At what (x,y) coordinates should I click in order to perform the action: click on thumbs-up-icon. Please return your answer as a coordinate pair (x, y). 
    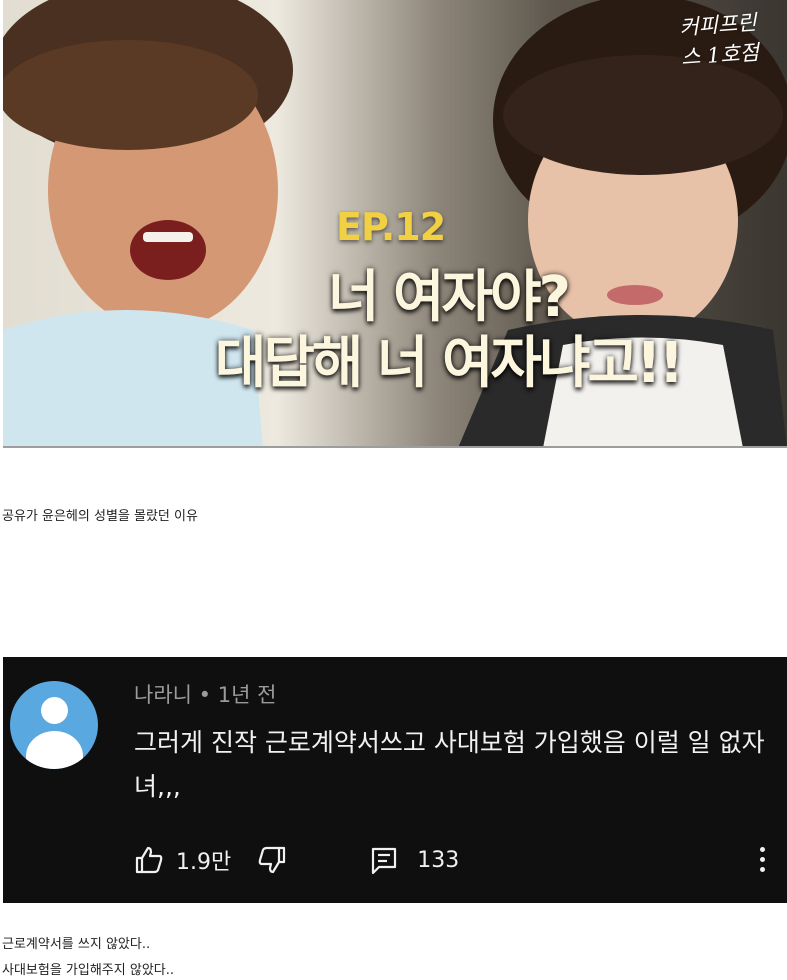
    Looking at the image, I should click on (149, 860).